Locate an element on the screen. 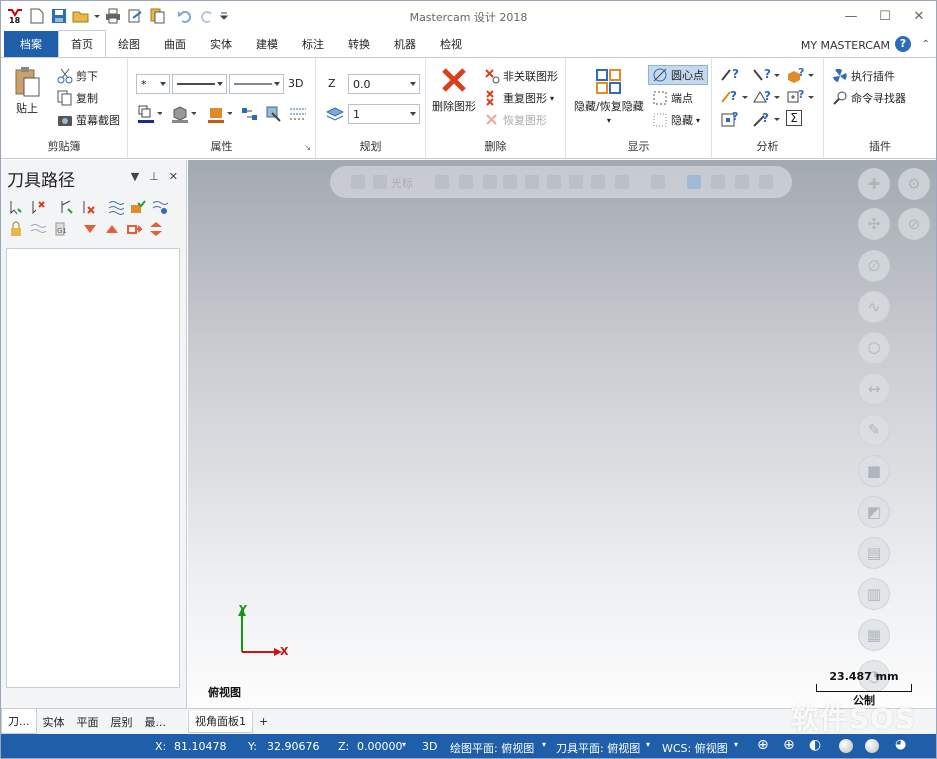  delete-unassoc-button: 非关联图形 is located at coordinates (521, 76).